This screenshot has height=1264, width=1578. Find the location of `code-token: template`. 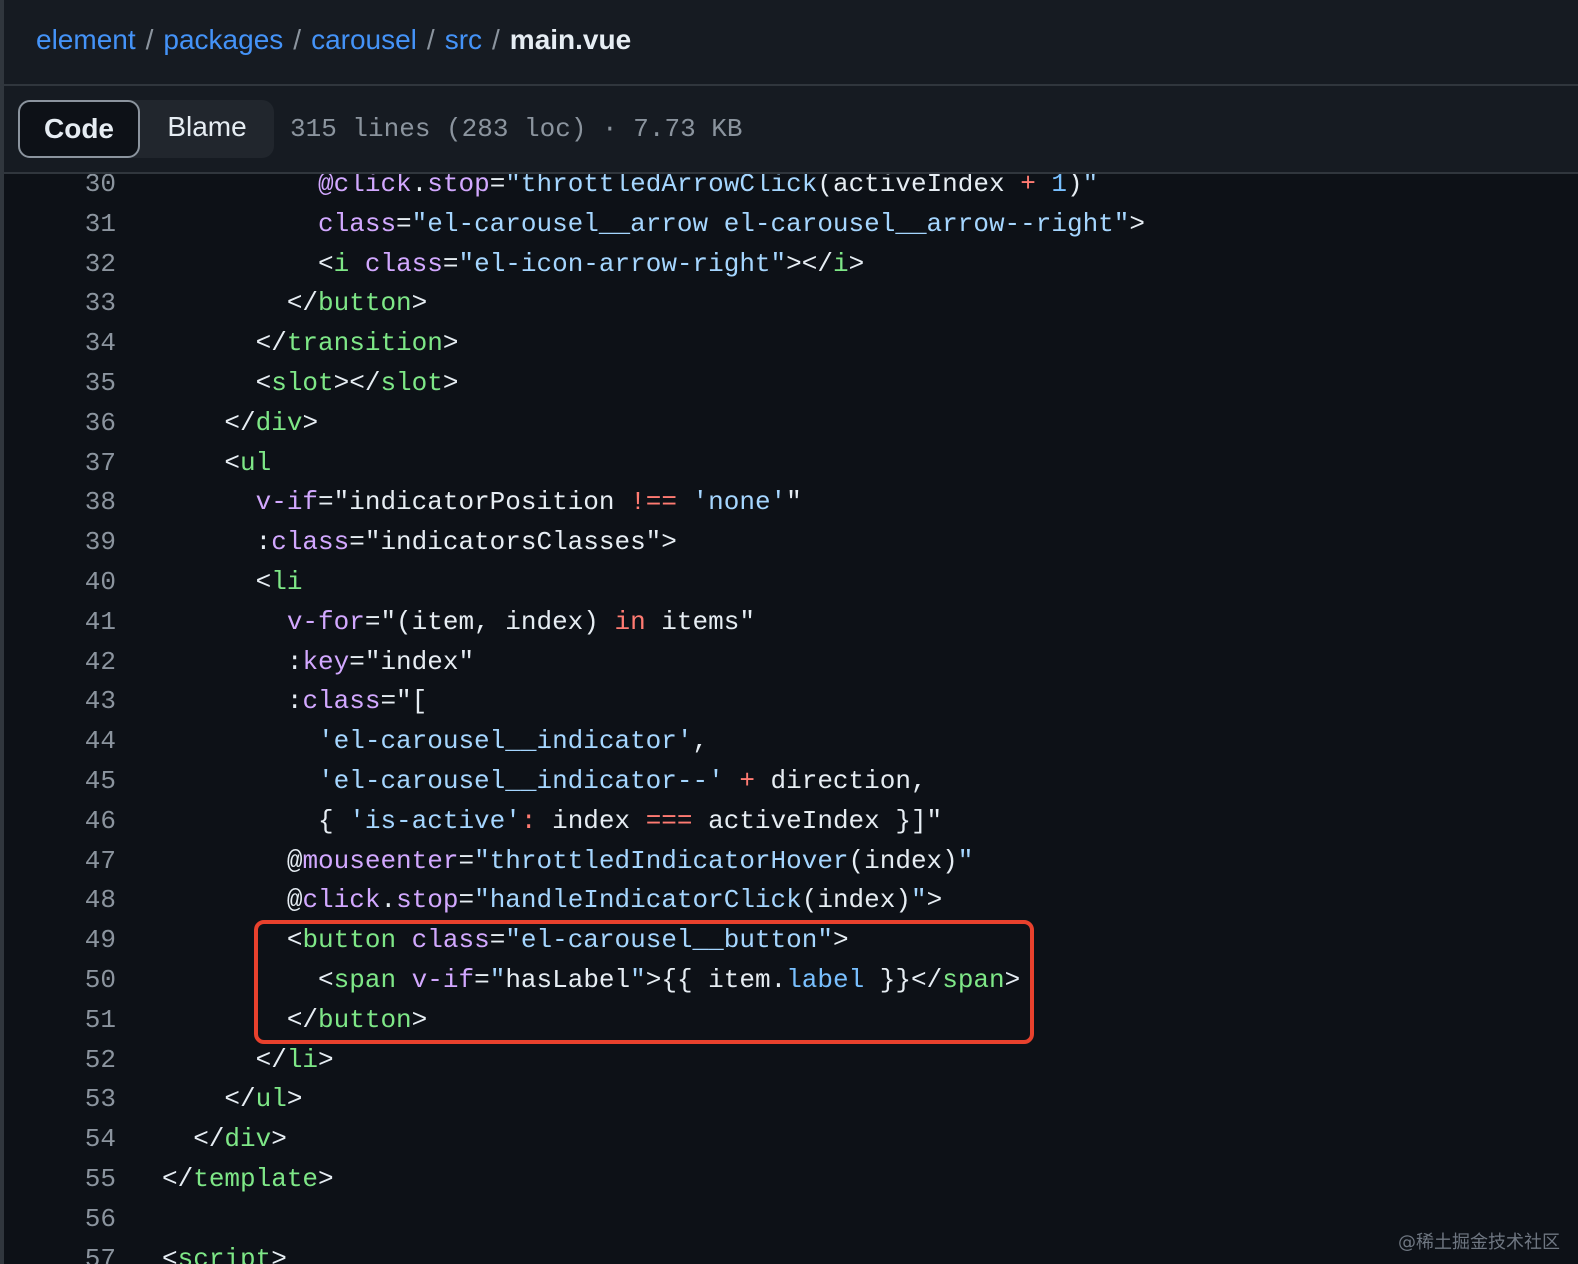

code-token: template is located at coordinates (256, 1179).